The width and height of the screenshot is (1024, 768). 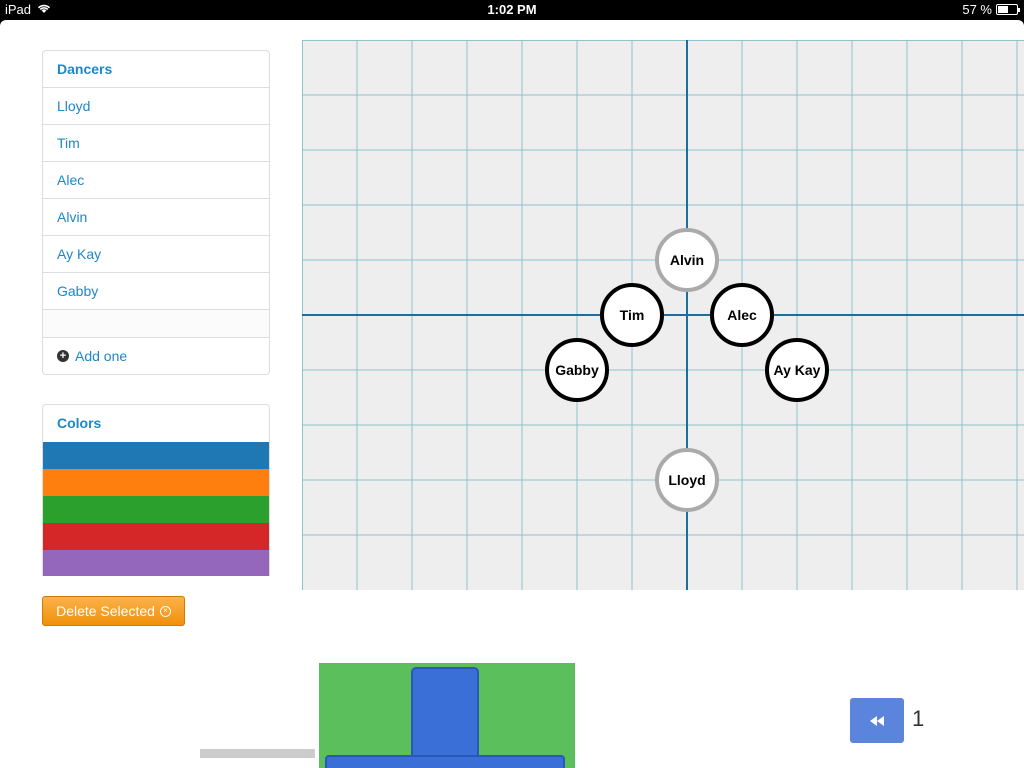 What do you see at coordinates (156, 143) in the screenshot?
I see `dancer-list-item: Tim` at bounding box center [156, 143].